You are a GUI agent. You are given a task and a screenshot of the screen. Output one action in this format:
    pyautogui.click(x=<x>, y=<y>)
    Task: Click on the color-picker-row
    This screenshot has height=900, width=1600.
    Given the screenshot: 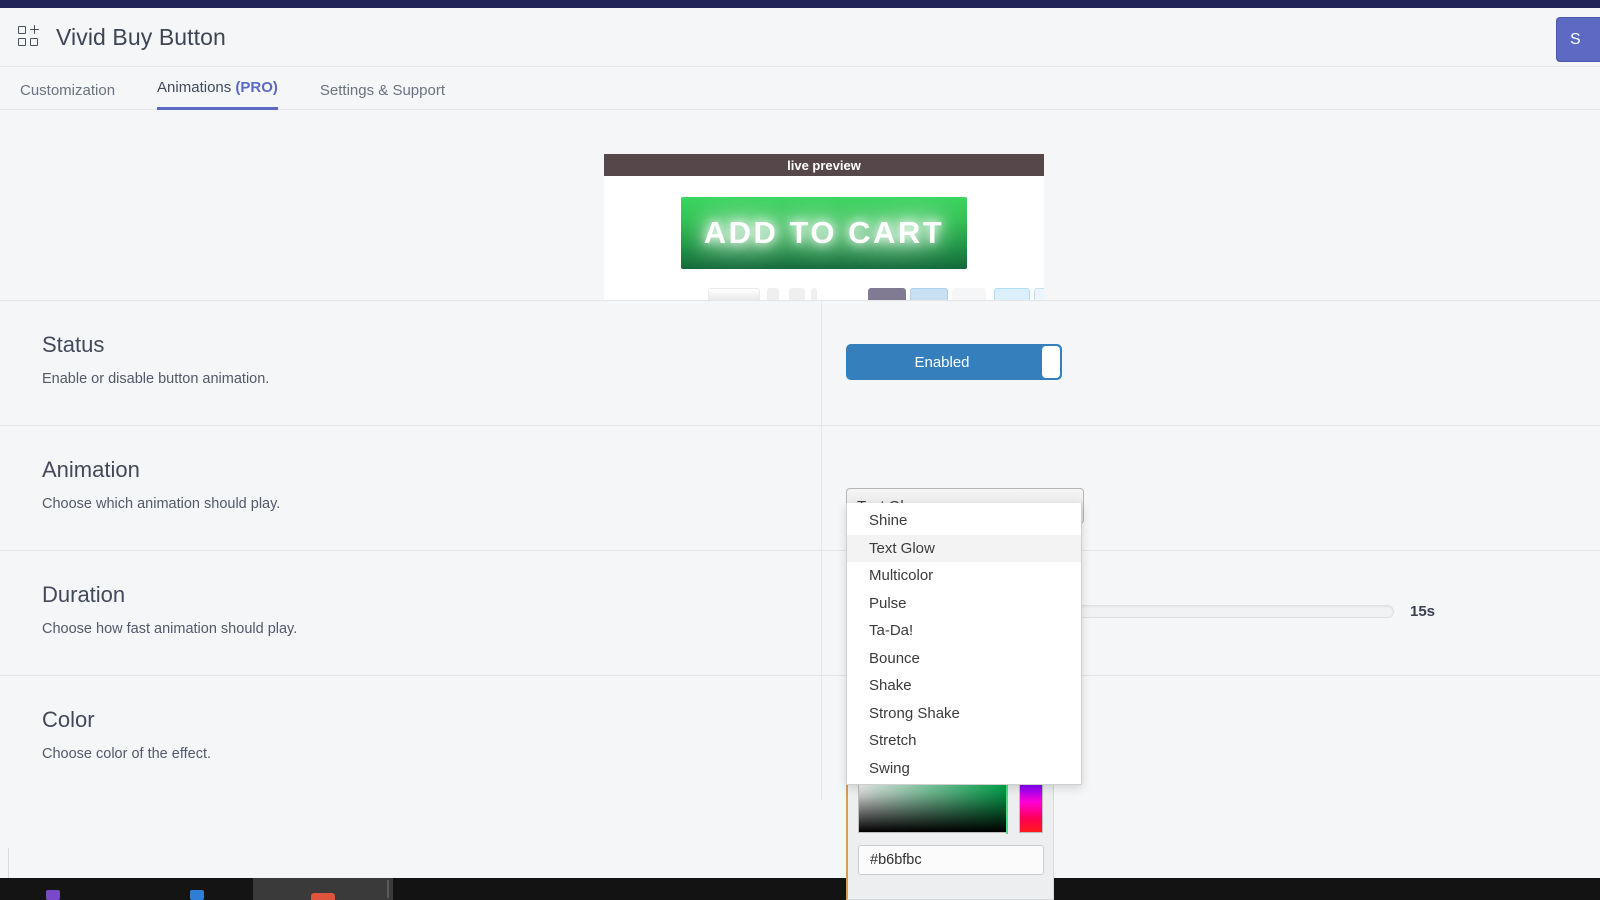 What is the action you would take?
    pyautogui.click(x=950, y=808)
    